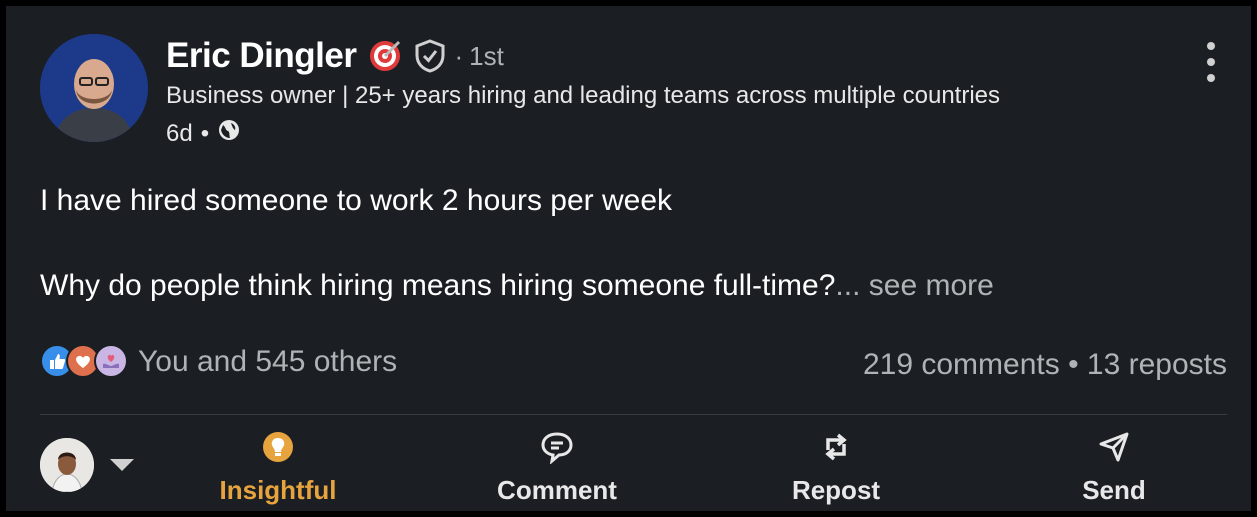 This screenshot has height=517, width=1257. What do you see at coordinates (486, 55) in the screenshot?
I see `connection-degree: 1st` at bounding box center [486, 55].